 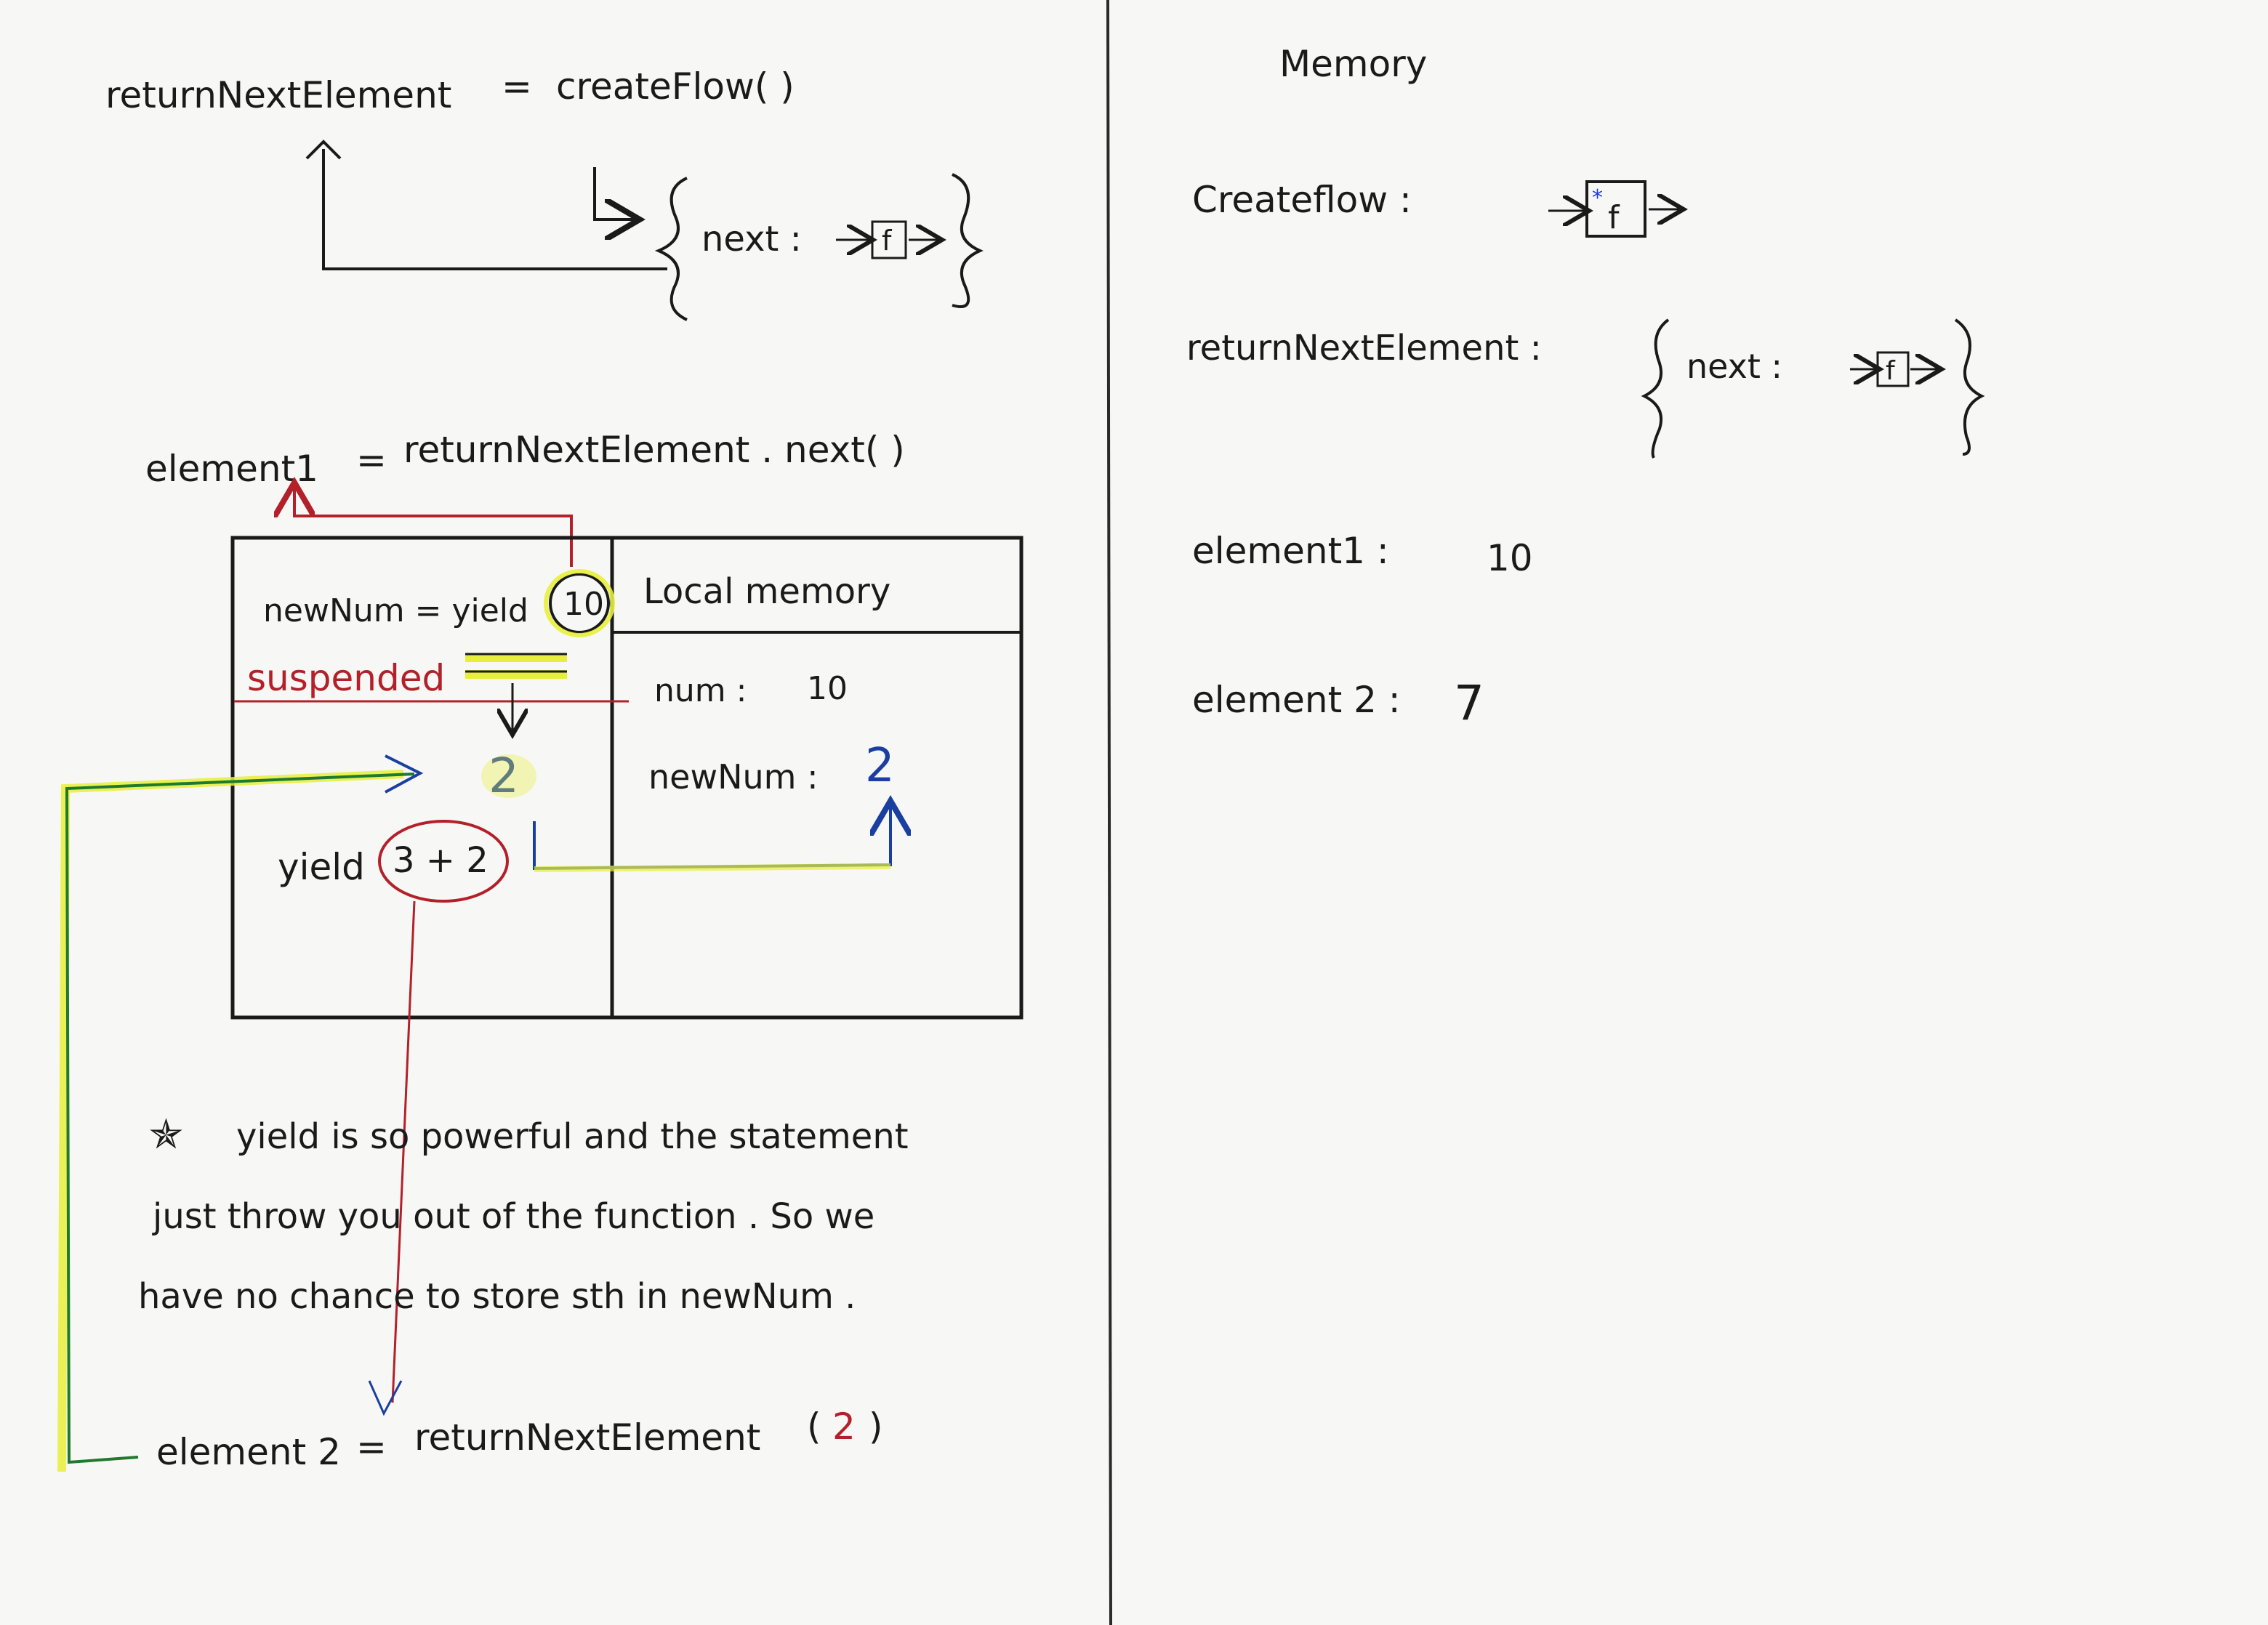 What do you see at coordinates (1296, 700) in the screenshot?
I see `element2-memory-label: element 2 :` at bounding box center [1296, 700].